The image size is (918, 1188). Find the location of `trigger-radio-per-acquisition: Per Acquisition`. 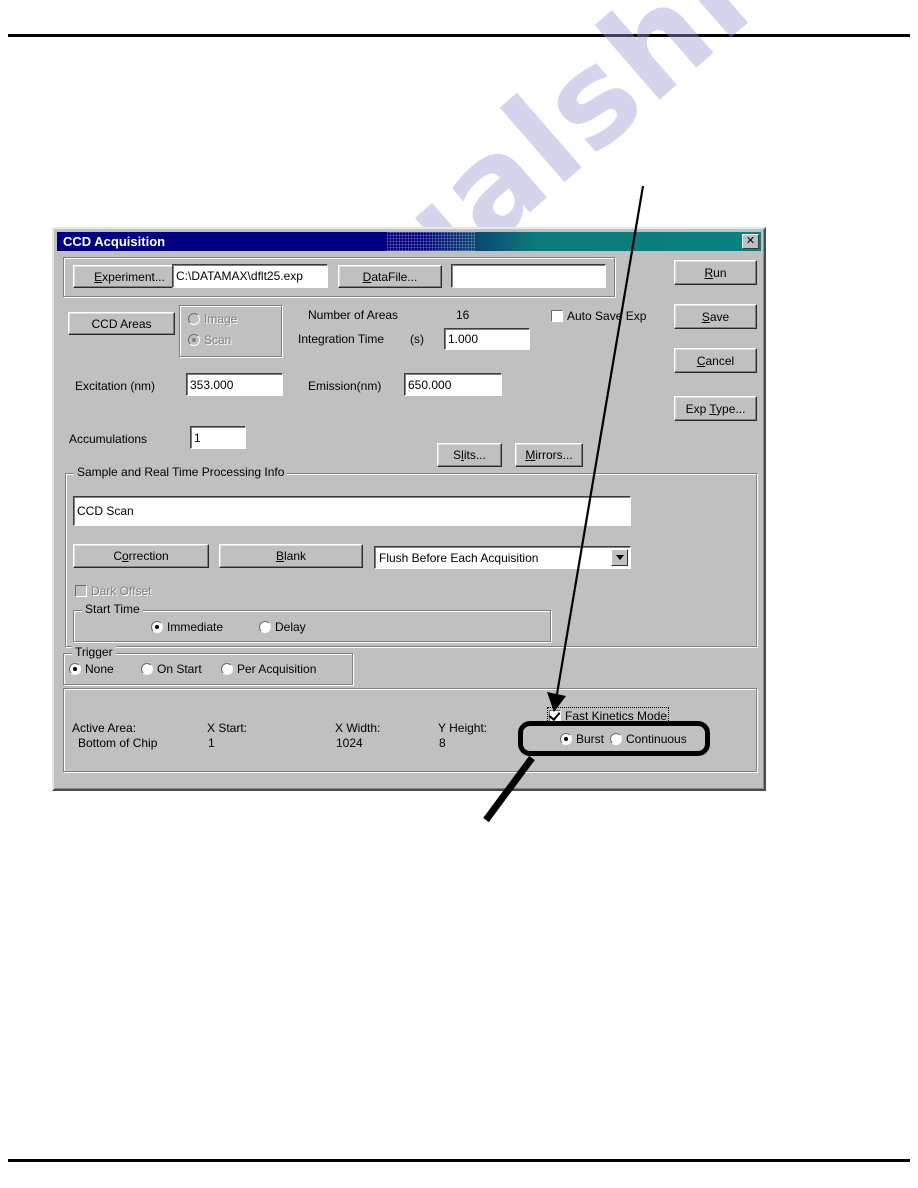

trigger-radio-per-acquisition: Per Acquisition is located at coordinates (268, 669).